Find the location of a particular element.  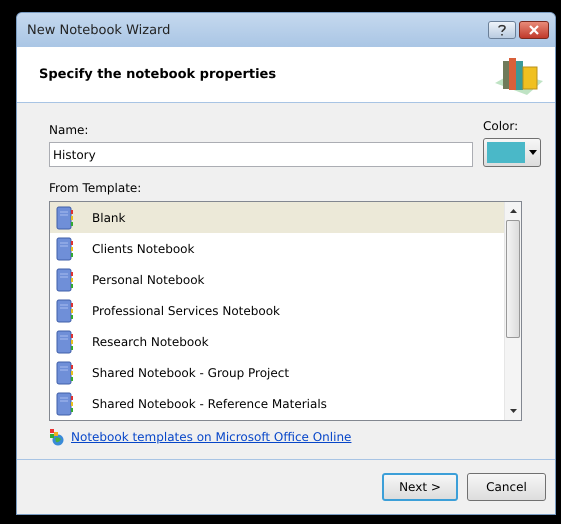

template-name: Shared Notebook - Group Project is located at coordinates (191, 373).